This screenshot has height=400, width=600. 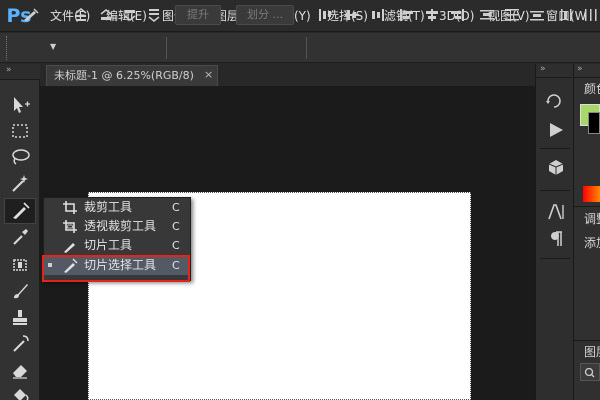 What do you see at coordinates (556, 167) in the screenshot?
I see `3d-cube-icon` at bounding box center [556, 167].